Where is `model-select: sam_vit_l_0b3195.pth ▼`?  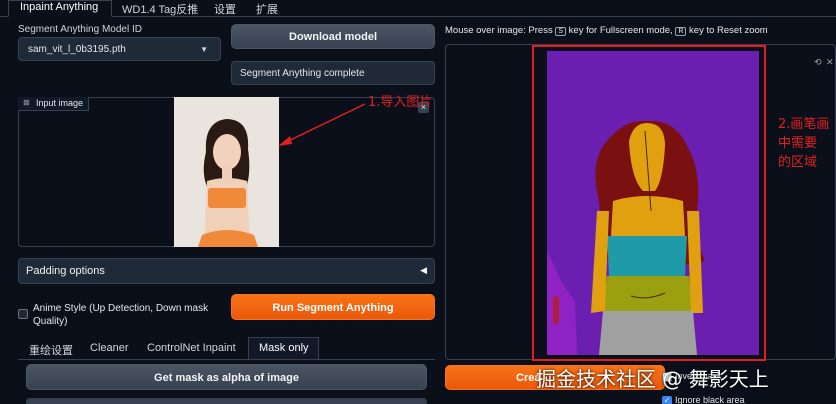 model-select: sam_vit_l_0b3195.pth ▼ is located at coordinates (119, 49).